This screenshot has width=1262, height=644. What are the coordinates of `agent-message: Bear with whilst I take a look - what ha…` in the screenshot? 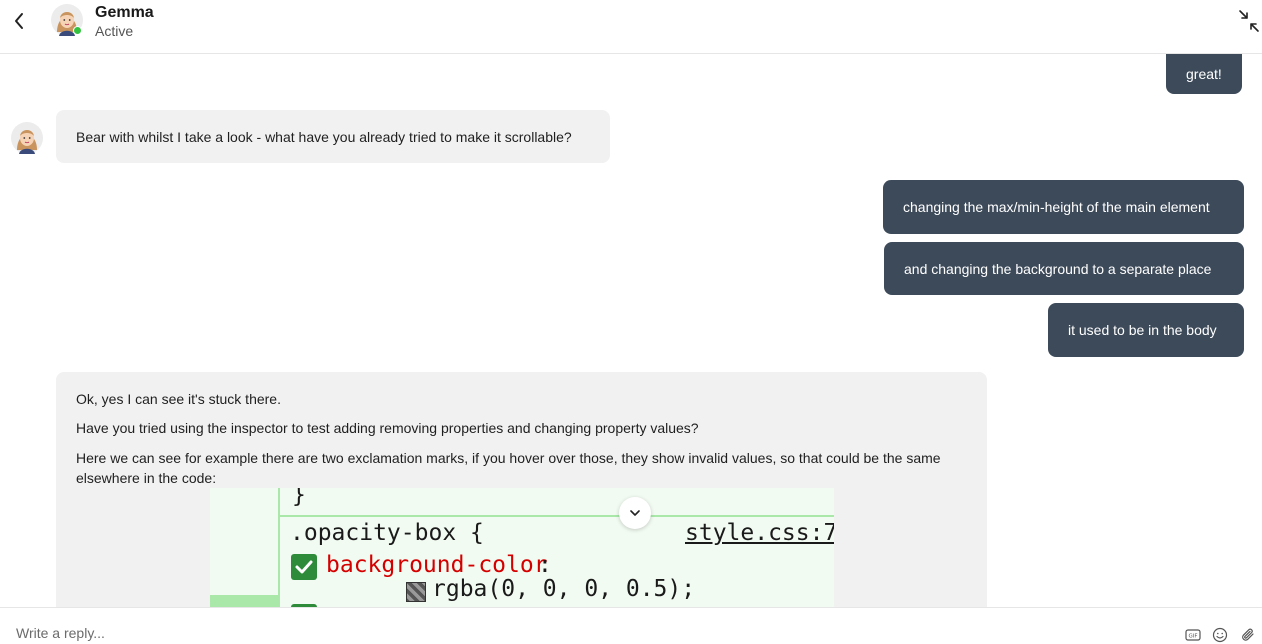 It's located at (333, 136).